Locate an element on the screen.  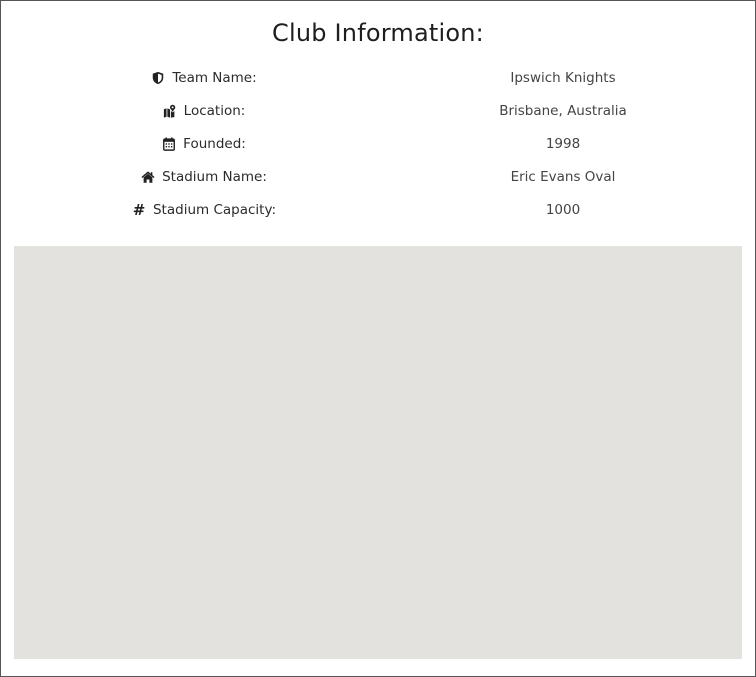
info-row-founded: Founded: 1998 is located at coordinates (378, 143).